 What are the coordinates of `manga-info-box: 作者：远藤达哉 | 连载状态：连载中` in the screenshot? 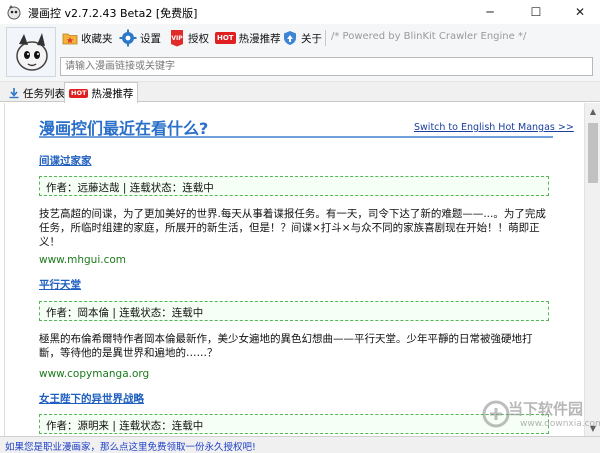 It's located at (294, 186).